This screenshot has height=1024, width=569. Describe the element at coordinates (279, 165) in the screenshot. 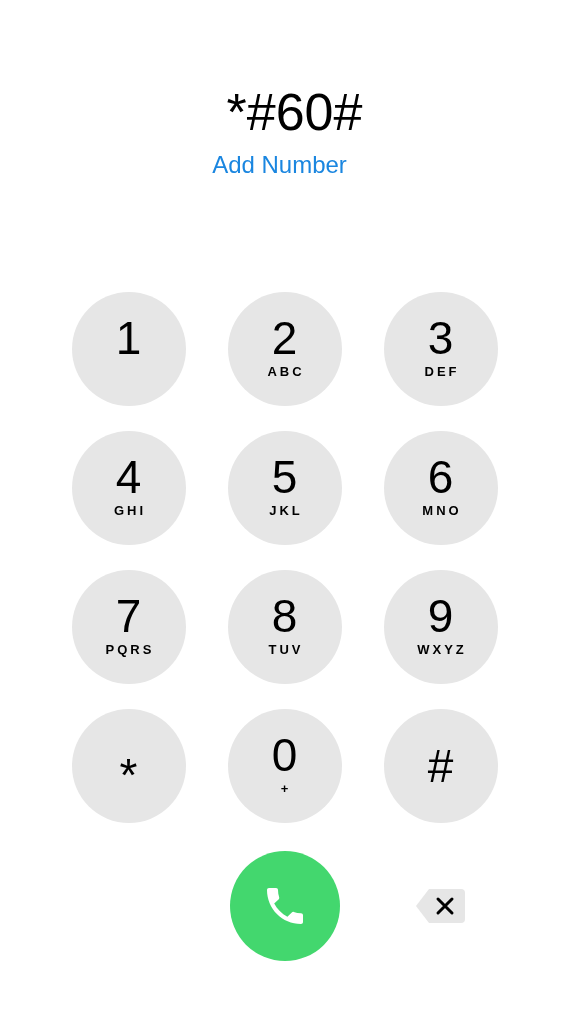

I see `add-number-link: Add Number` at that location.